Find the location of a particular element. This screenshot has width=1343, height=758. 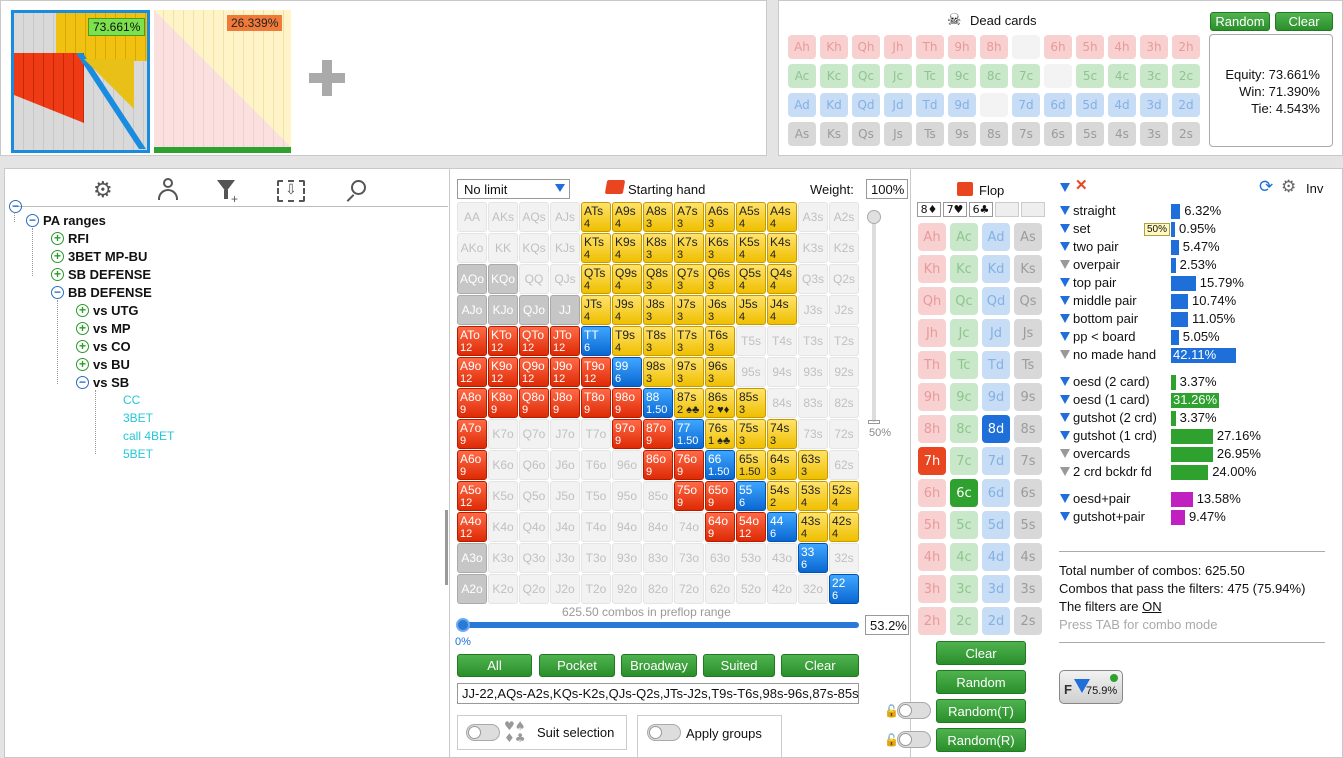

tree-vs-mp: + vs MP is located at coordinates (103, 328).